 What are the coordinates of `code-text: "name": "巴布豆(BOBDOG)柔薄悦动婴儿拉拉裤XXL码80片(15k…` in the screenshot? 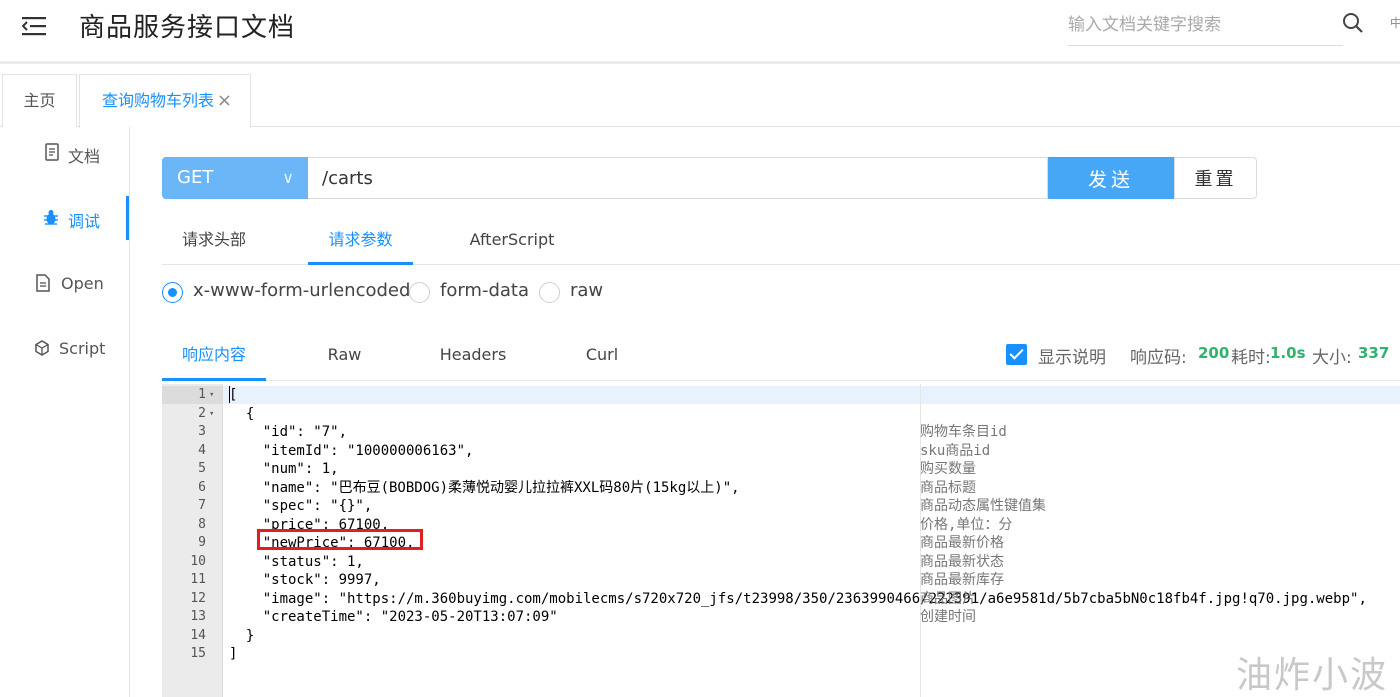 It's located at (484, 487).